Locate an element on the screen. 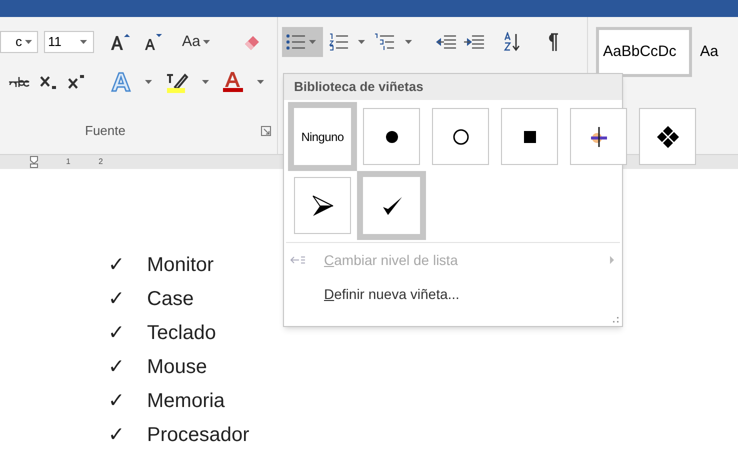  bullets-button is located at coordinates (302, 42).